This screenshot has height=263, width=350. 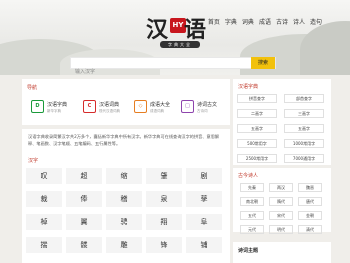 What do you see at coordinates (84, 176) in the screenshot?
I see `hanzi-cell: 超` at bounding box center [84, 176].